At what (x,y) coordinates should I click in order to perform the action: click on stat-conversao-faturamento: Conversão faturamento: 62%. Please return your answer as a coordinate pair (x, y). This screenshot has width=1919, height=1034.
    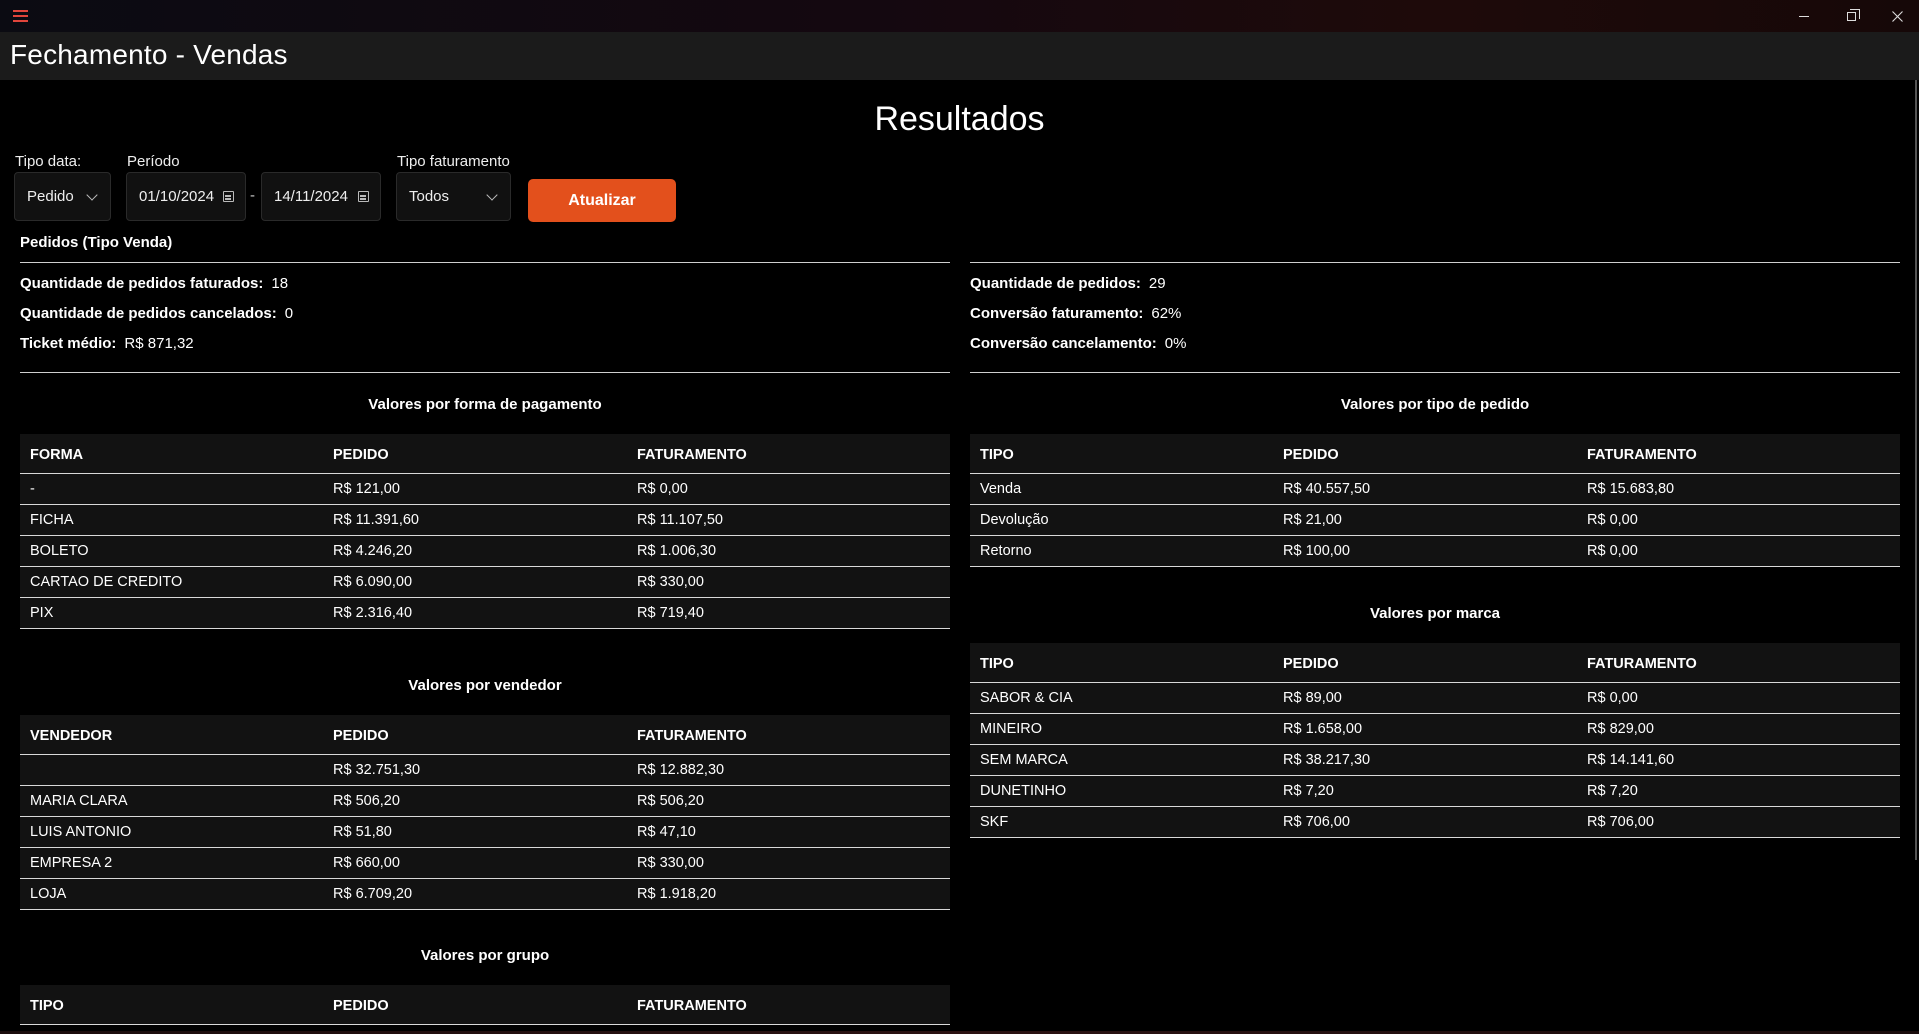
    Looking at the image, I should click on (1076, 313).